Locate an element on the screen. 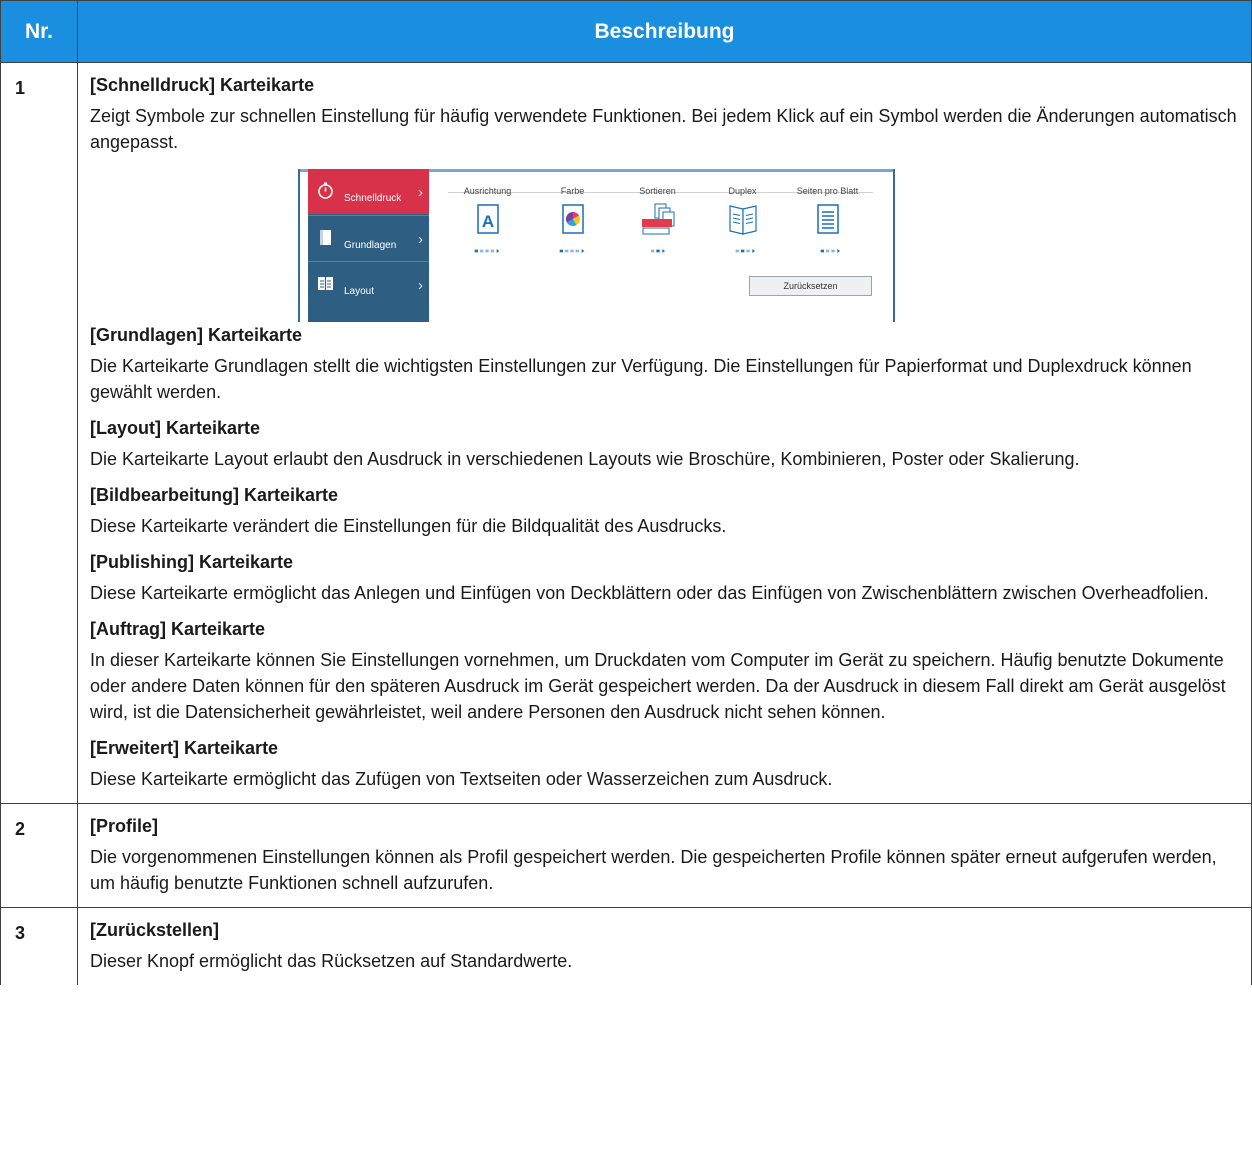 The height and width of the screenshot is (1166, 1252). page-icon is located at coordinates (325, 237).